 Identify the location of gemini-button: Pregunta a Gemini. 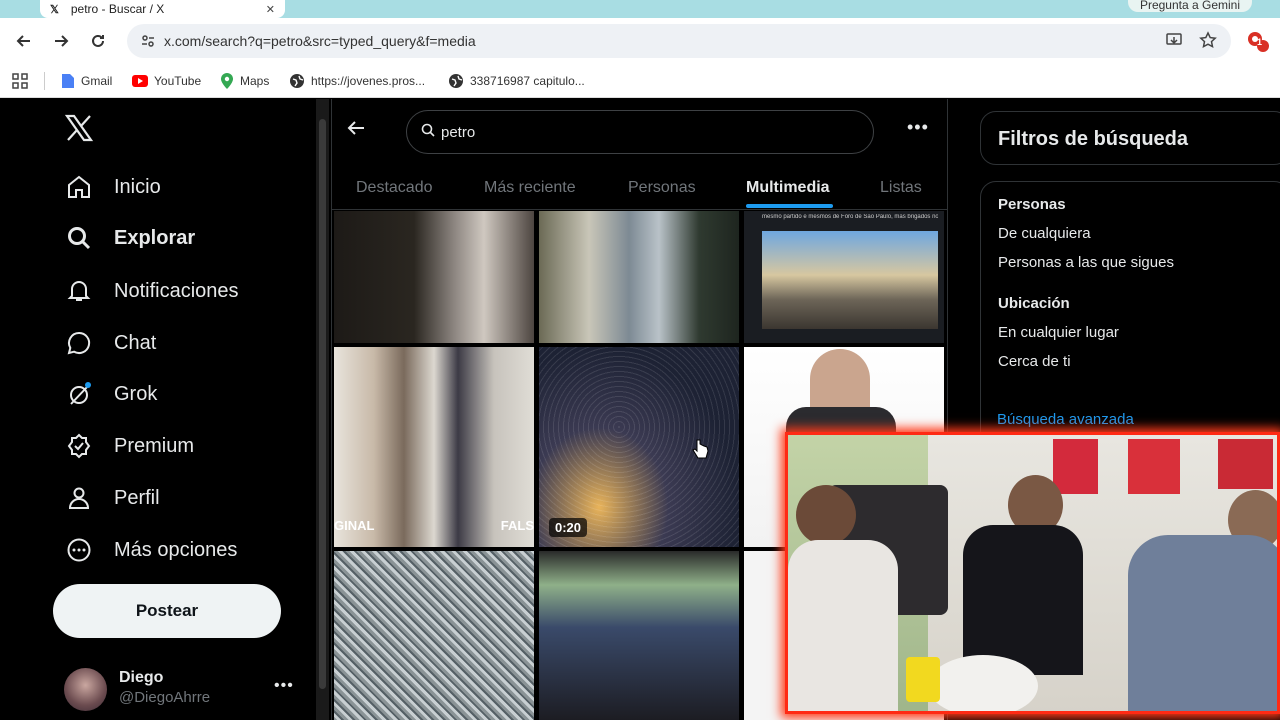
(1189, 6).